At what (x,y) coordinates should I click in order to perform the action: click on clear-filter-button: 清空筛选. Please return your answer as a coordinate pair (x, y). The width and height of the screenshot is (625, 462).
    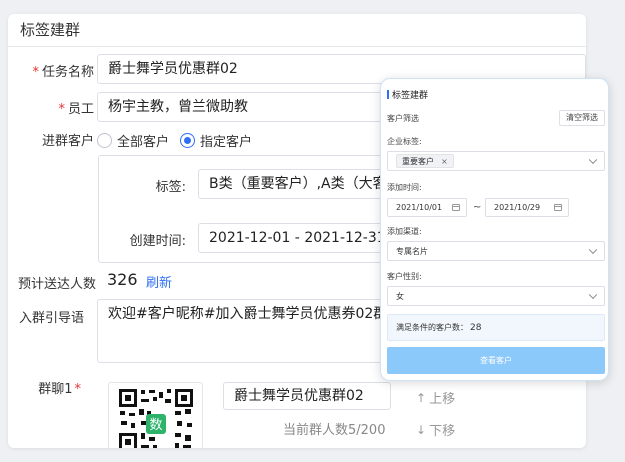
    Looking at the image, I should click on (582, 118).